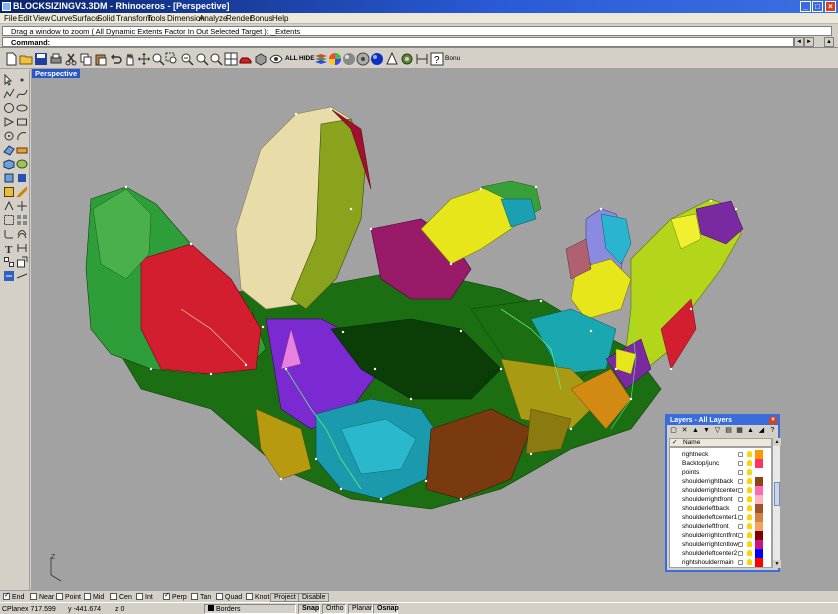  Describe the element at coordinates (720, 508) in the screenshot. I see `layer-row: shoulderleftback` at that location.